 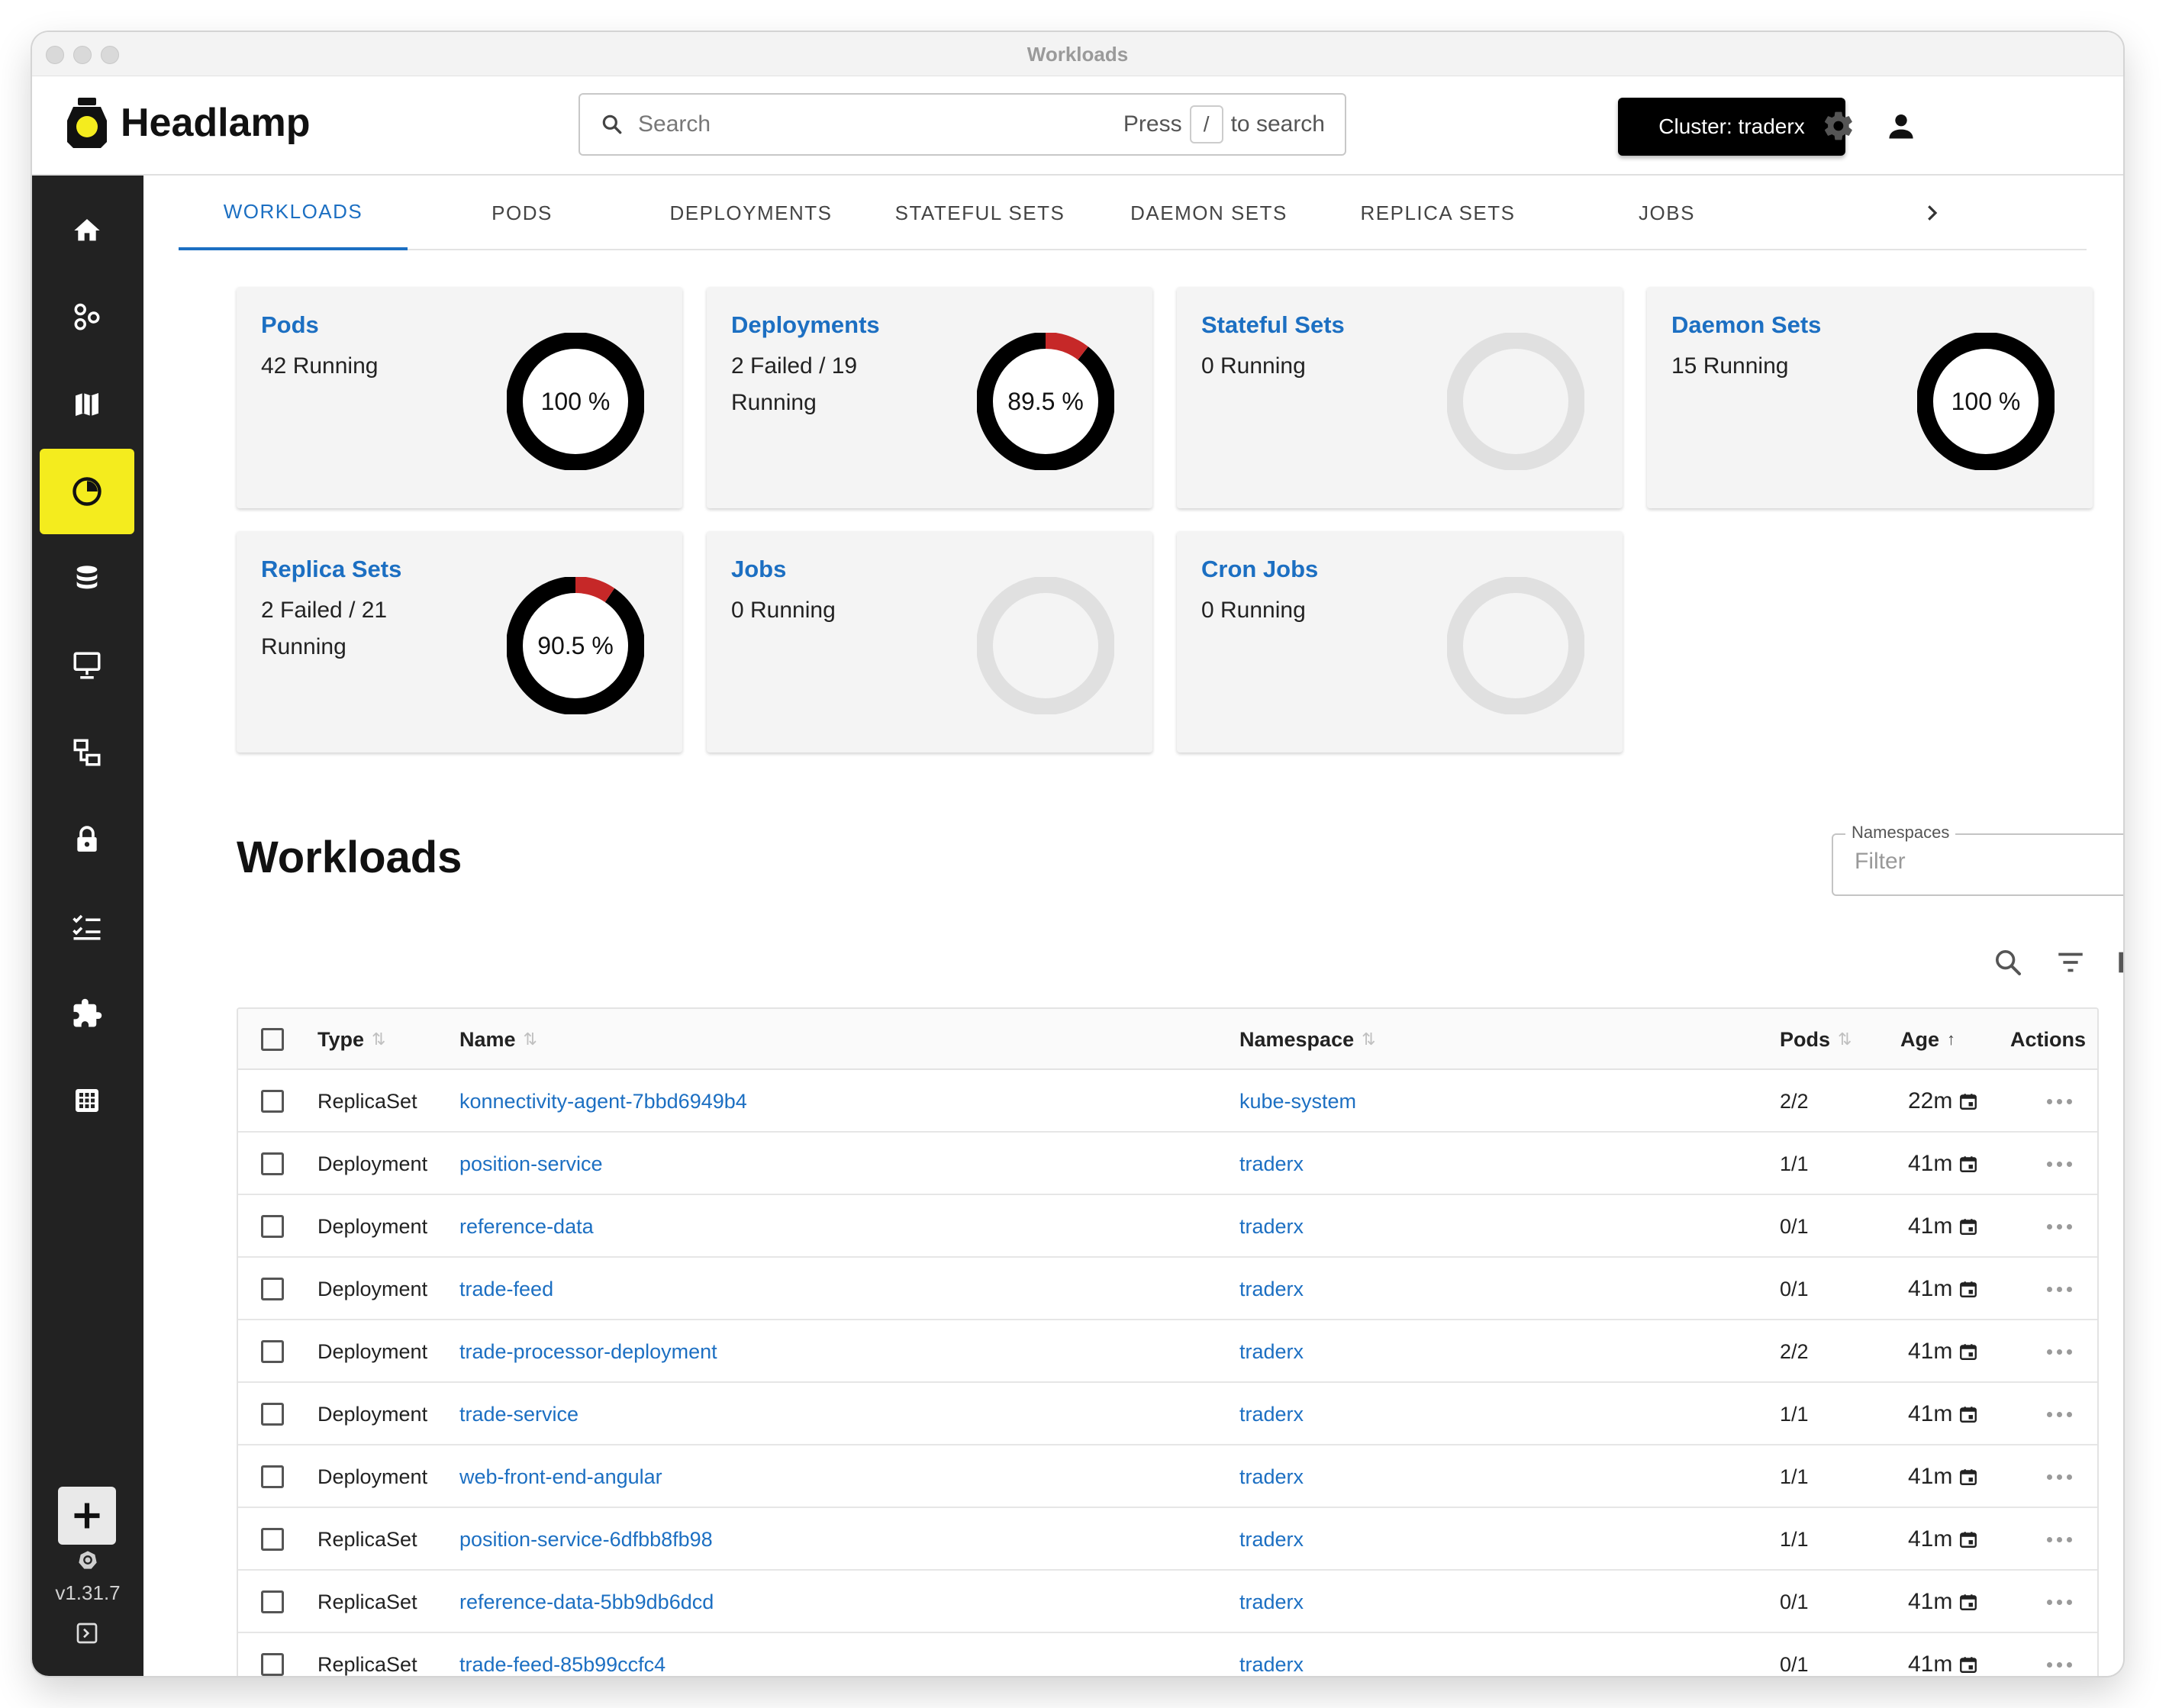 What do you see at coordinates (531, 1164) in the screenshot?
I see `row-name-link: position-service` at bounding box center [531, 1164].